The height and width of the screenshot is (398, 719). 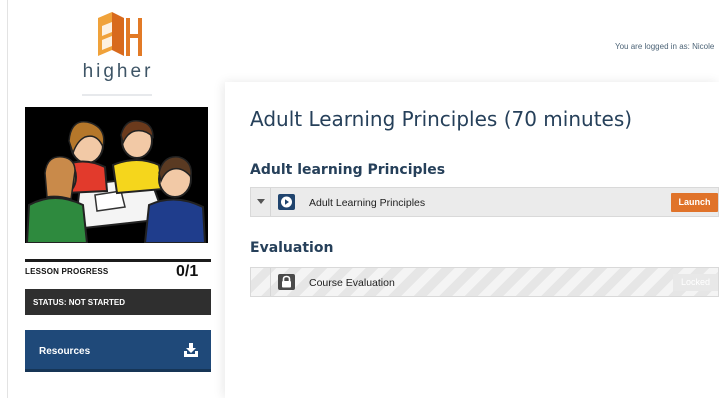 What do you see at coordinates (7, 199) in the screenshot?
I see `page-left-border` at bounding box center [7, 199].